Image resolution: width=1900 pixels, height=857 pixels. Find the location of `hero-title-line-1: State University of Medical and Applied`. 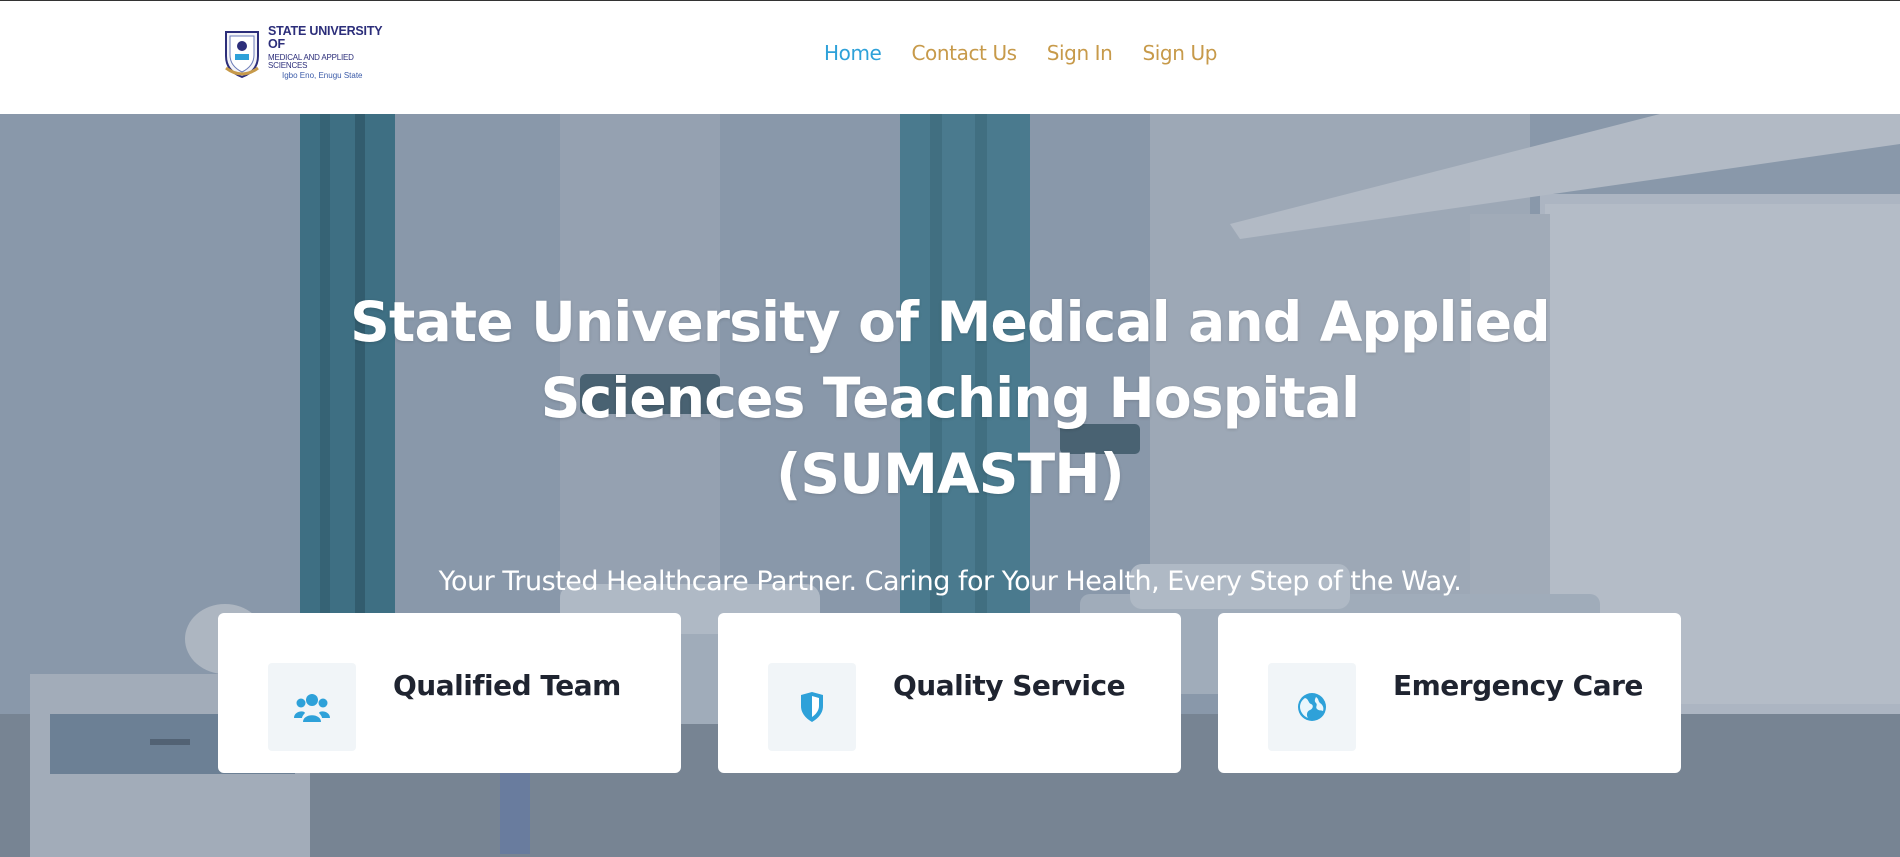

hero-title-line-1: State University of Medical and Applied is located at coordinates (950, 322).